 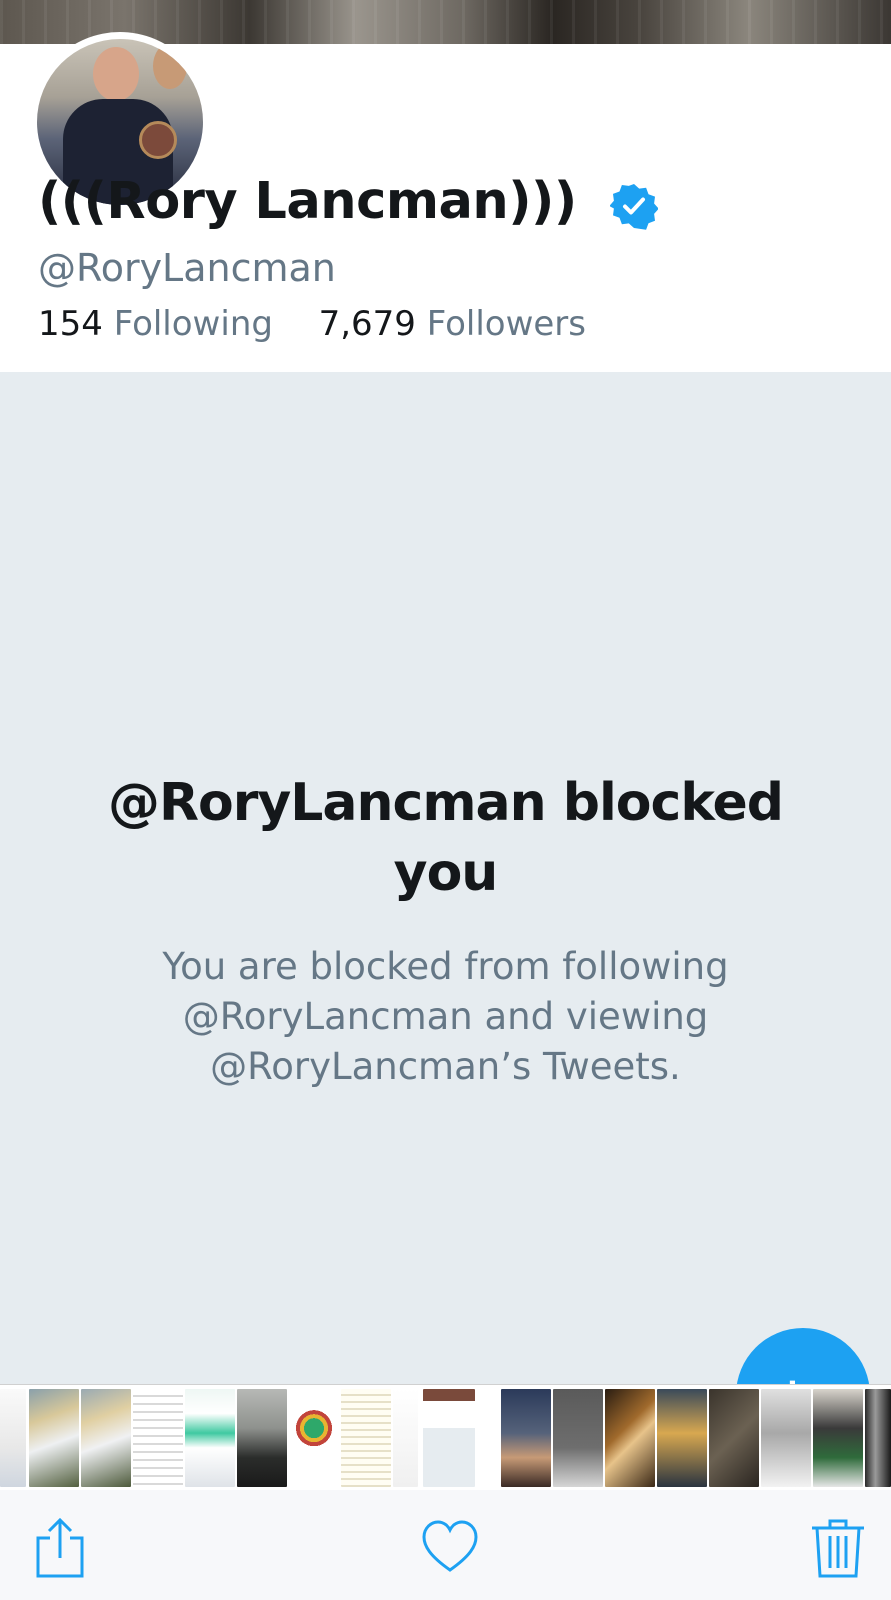 What do you see at coordinates (634, 207) in the screenshot?
I see `verified-badge-icon` at bounding box center [634, 207].